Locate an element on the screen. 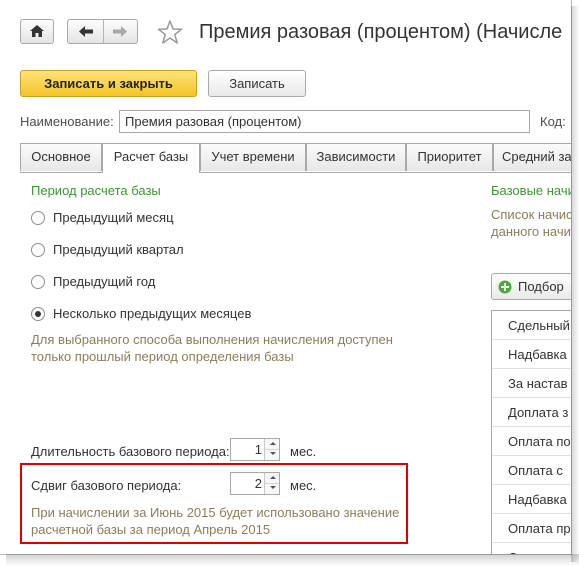 Image resolution: width=579 pixels, height=566 pixels. radio-label: Предыдущий месяц is located at coordinates (113, 217).